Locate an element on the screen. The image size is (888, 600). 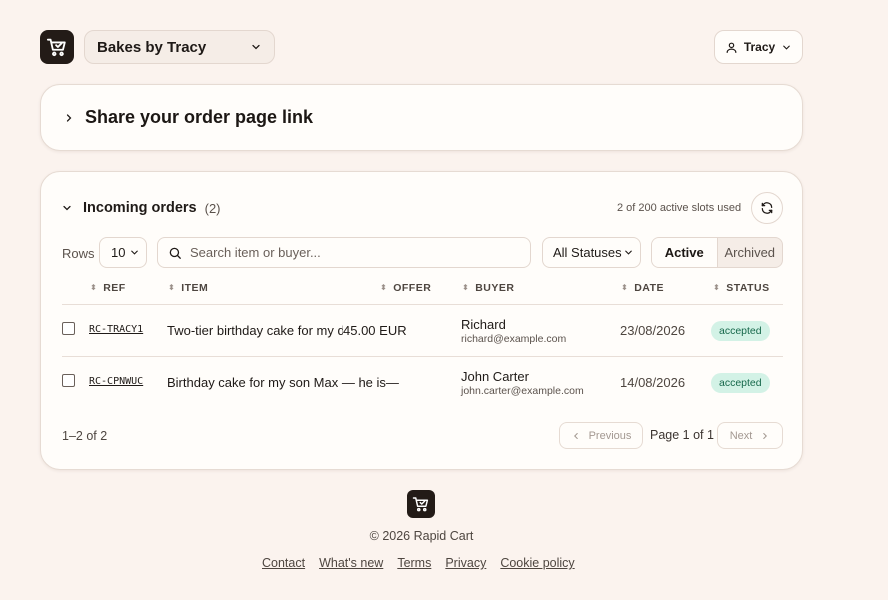
previous-page-button: Previous is located at coordinates (601, 435).